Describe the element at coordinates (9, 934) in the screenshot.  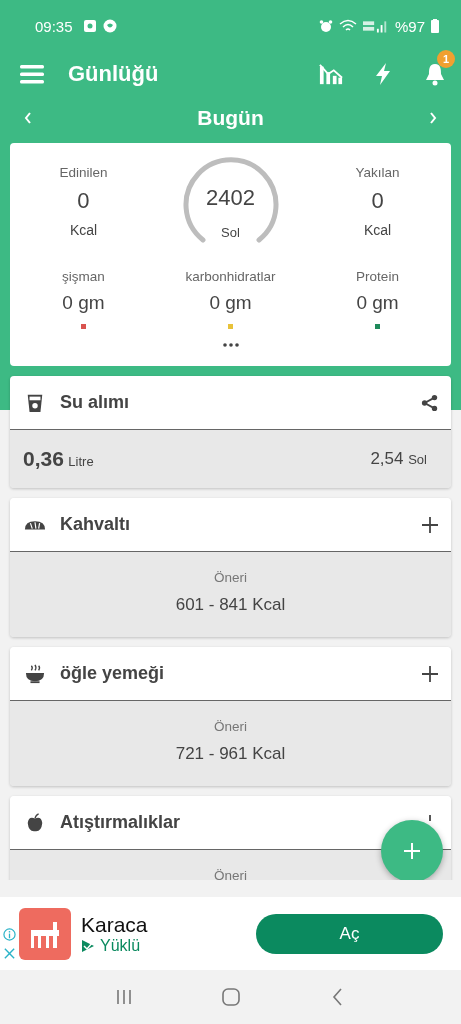
I see `info-icon` at that location.